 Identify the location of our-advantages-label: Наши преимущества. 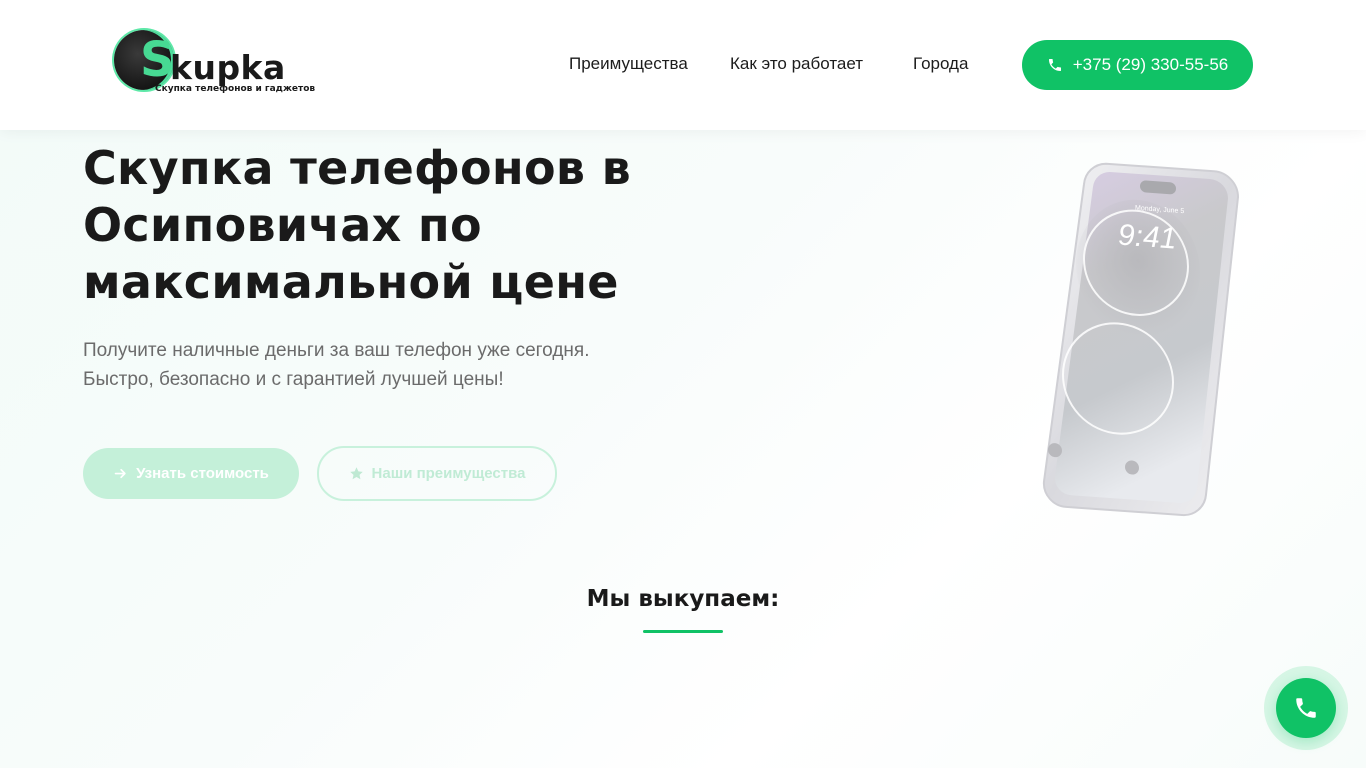
(448, 473).